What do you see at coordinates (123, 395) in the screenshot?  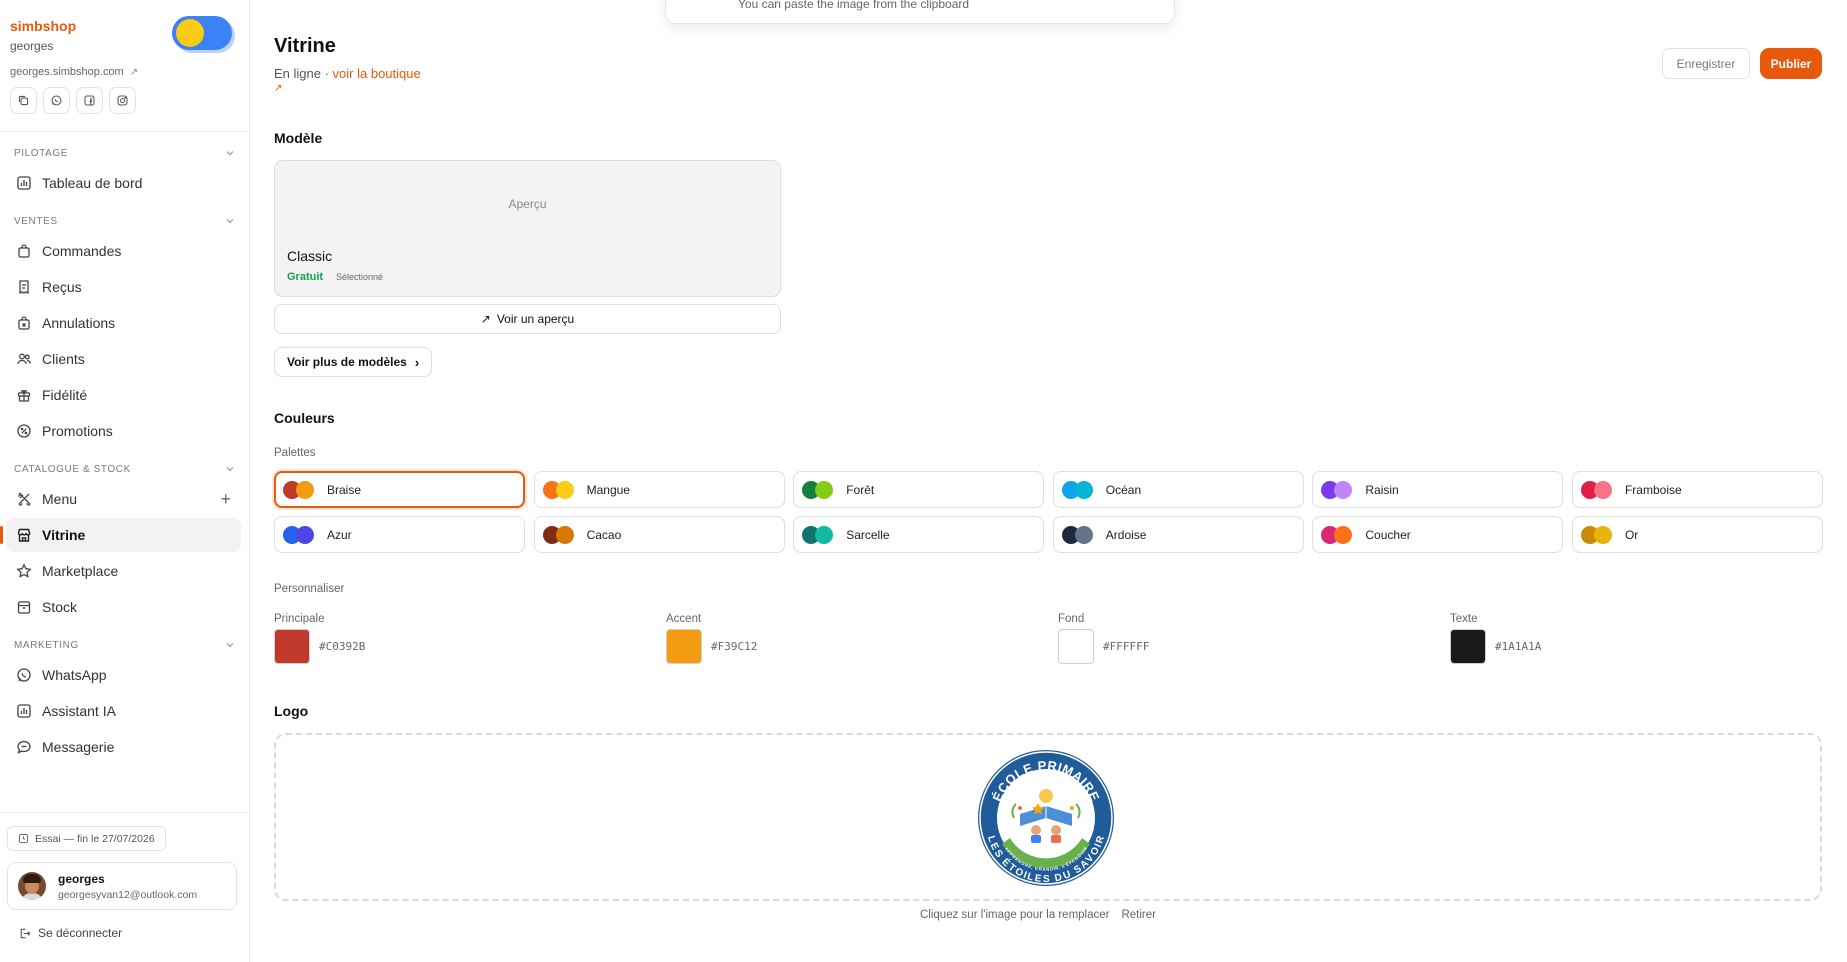 I see `sidebar-item-fidelite: Fidélité` at bounding box center [123, 395].